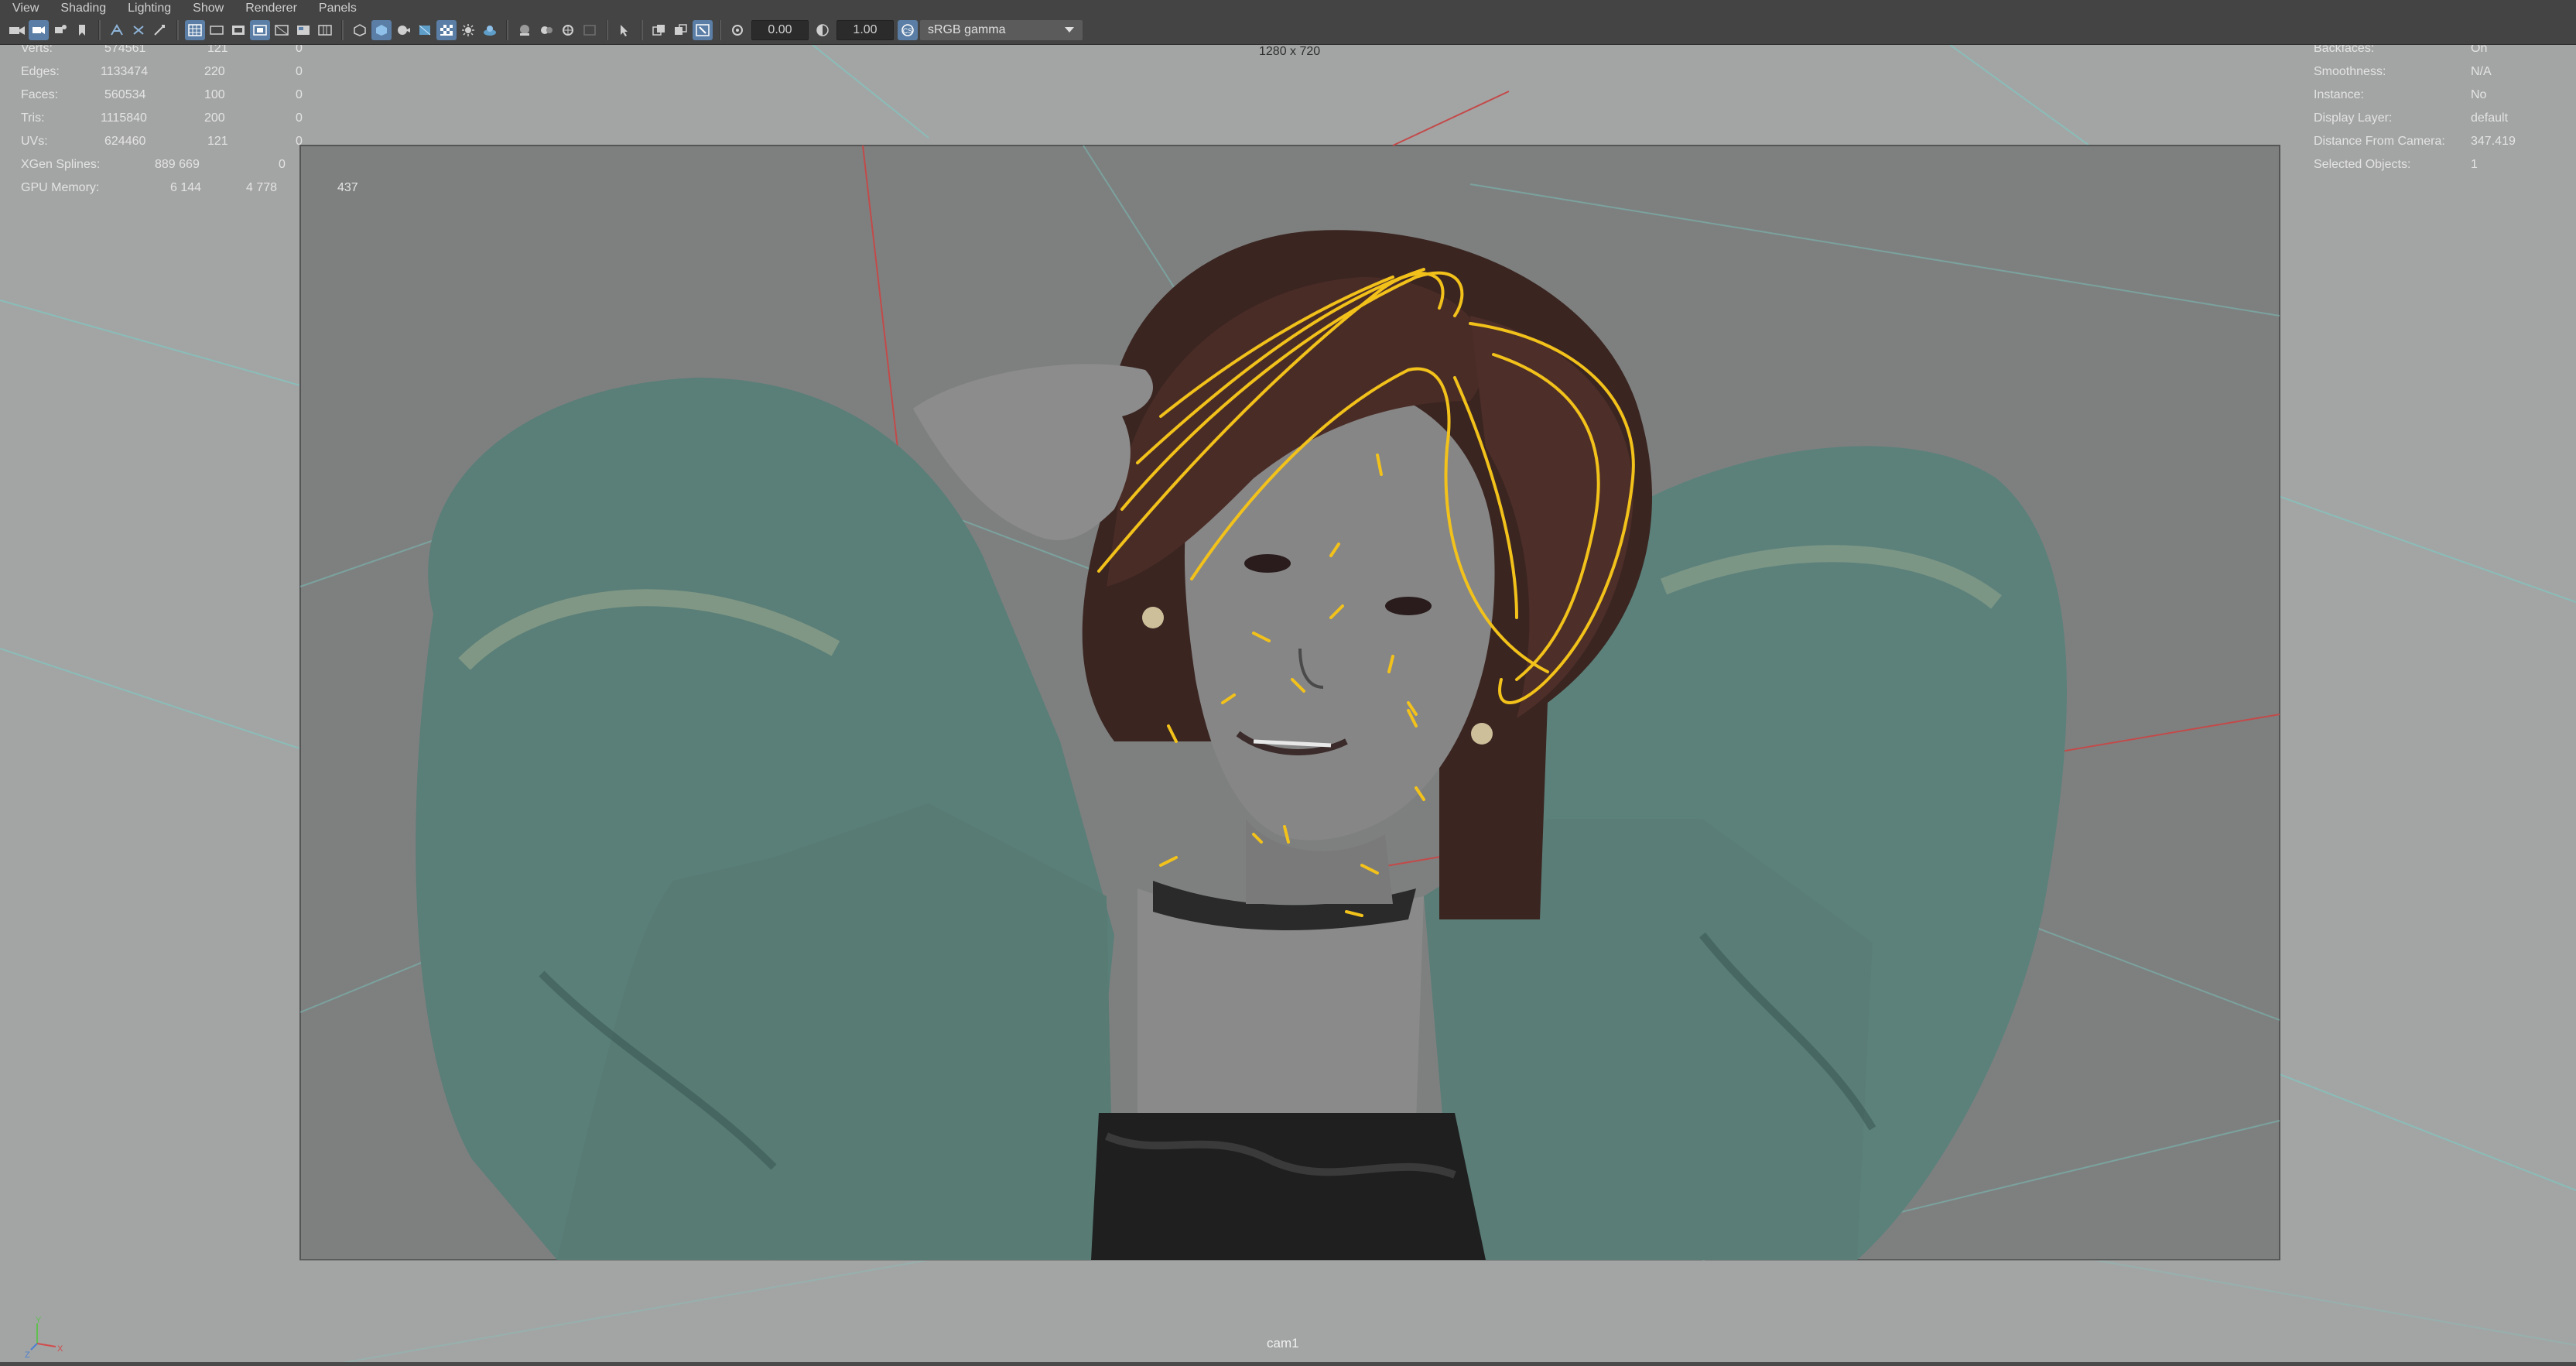 This screenshot has height=1366, width=2576. I want to click on camera-name-label: cam1, so click(1283, 1343).